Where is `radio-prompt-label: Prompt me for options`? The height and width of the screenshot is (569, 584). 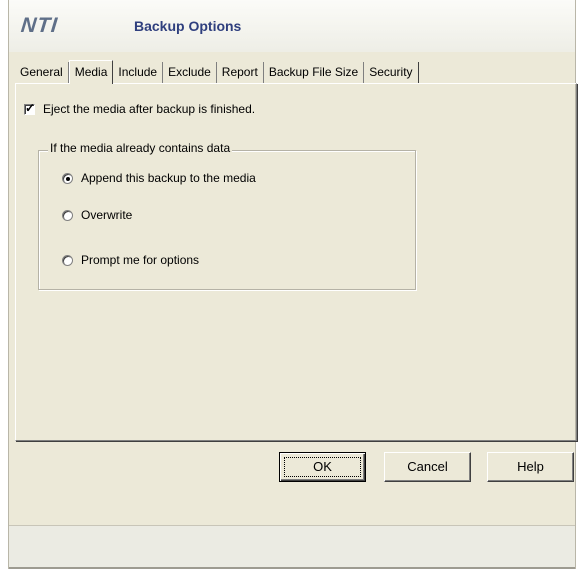 radio-prompt-label: Prompt me for options is located at coordinates (140, 260).